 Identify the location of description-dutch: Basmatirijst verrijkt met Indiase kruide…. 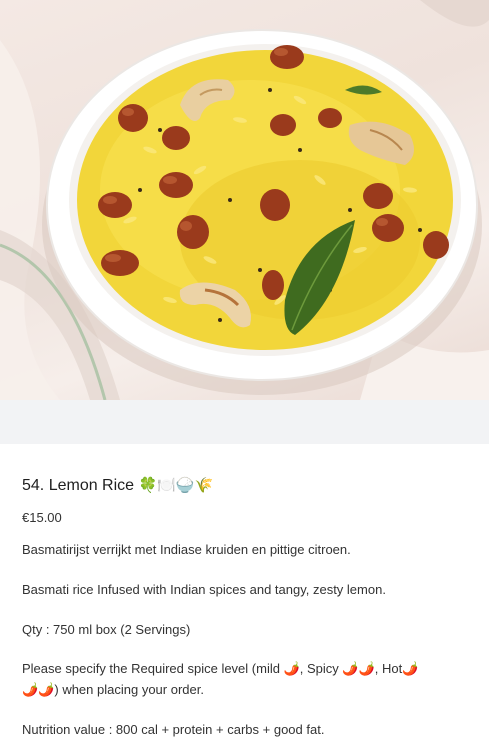
(186, 549).